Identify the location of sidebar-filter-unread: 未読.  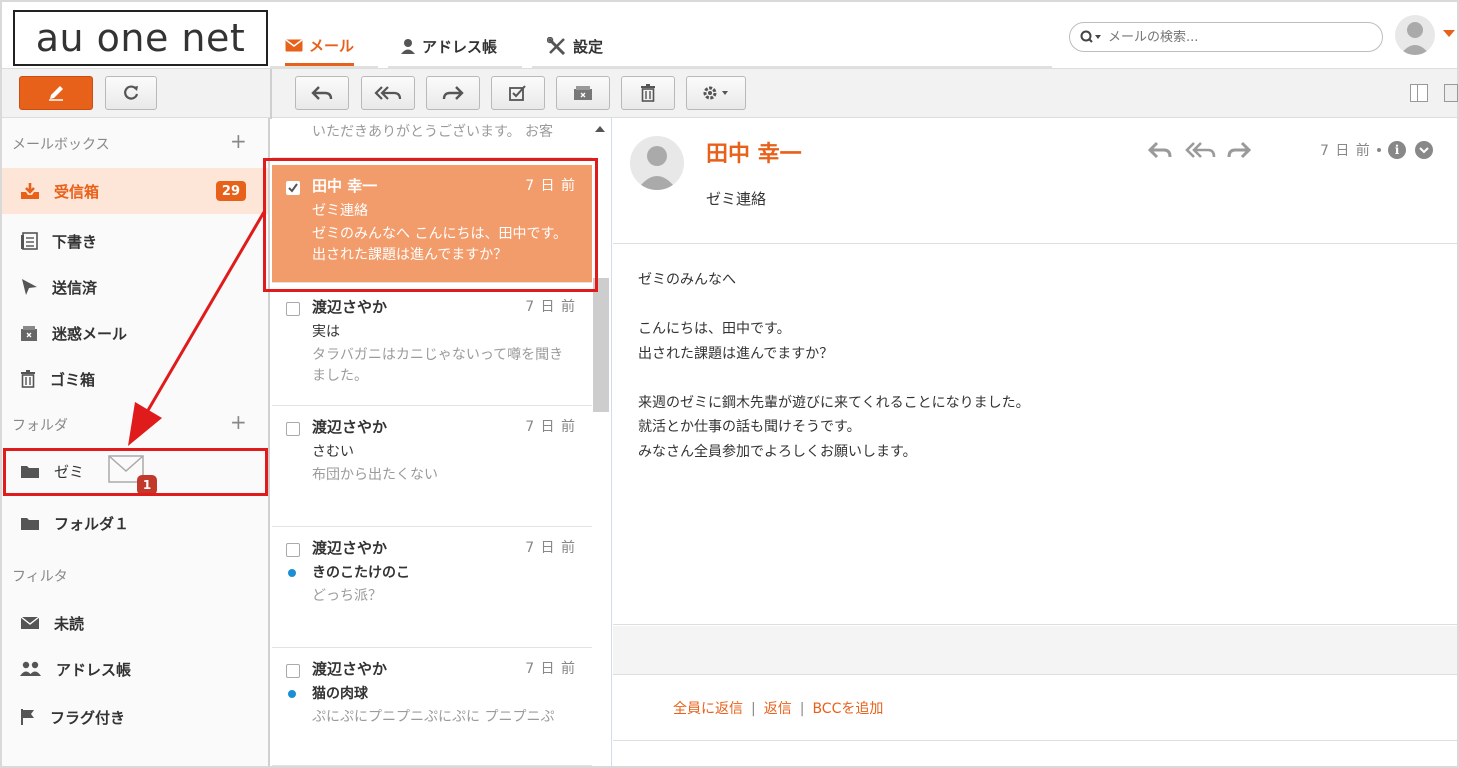
(135, 623).